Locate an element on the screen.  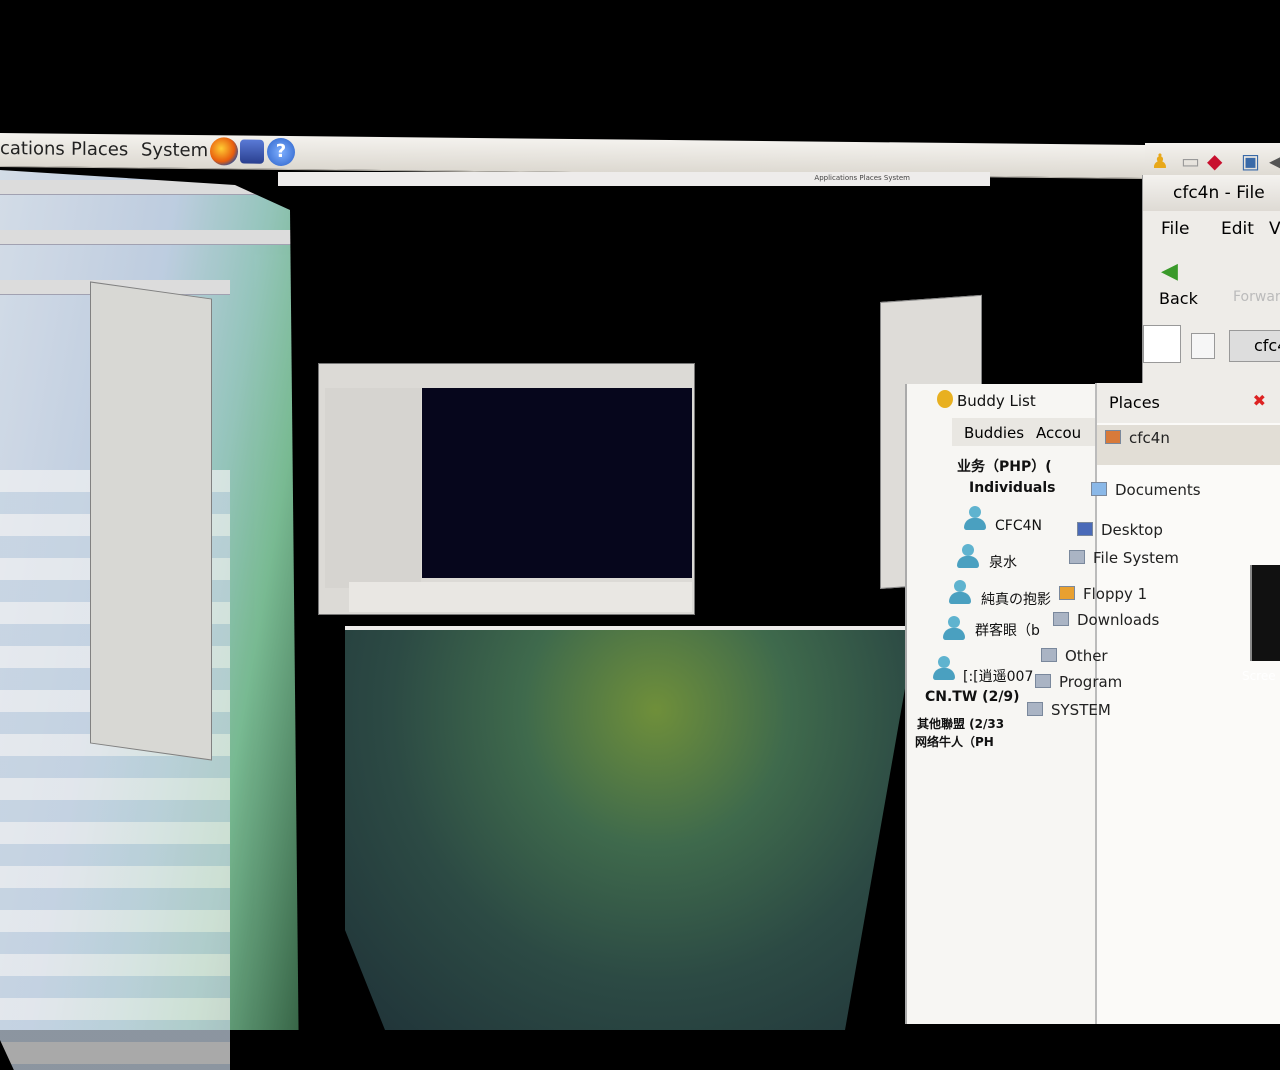
buddy-cfc4n: CFC4N is located at coordinates (1018, 526).